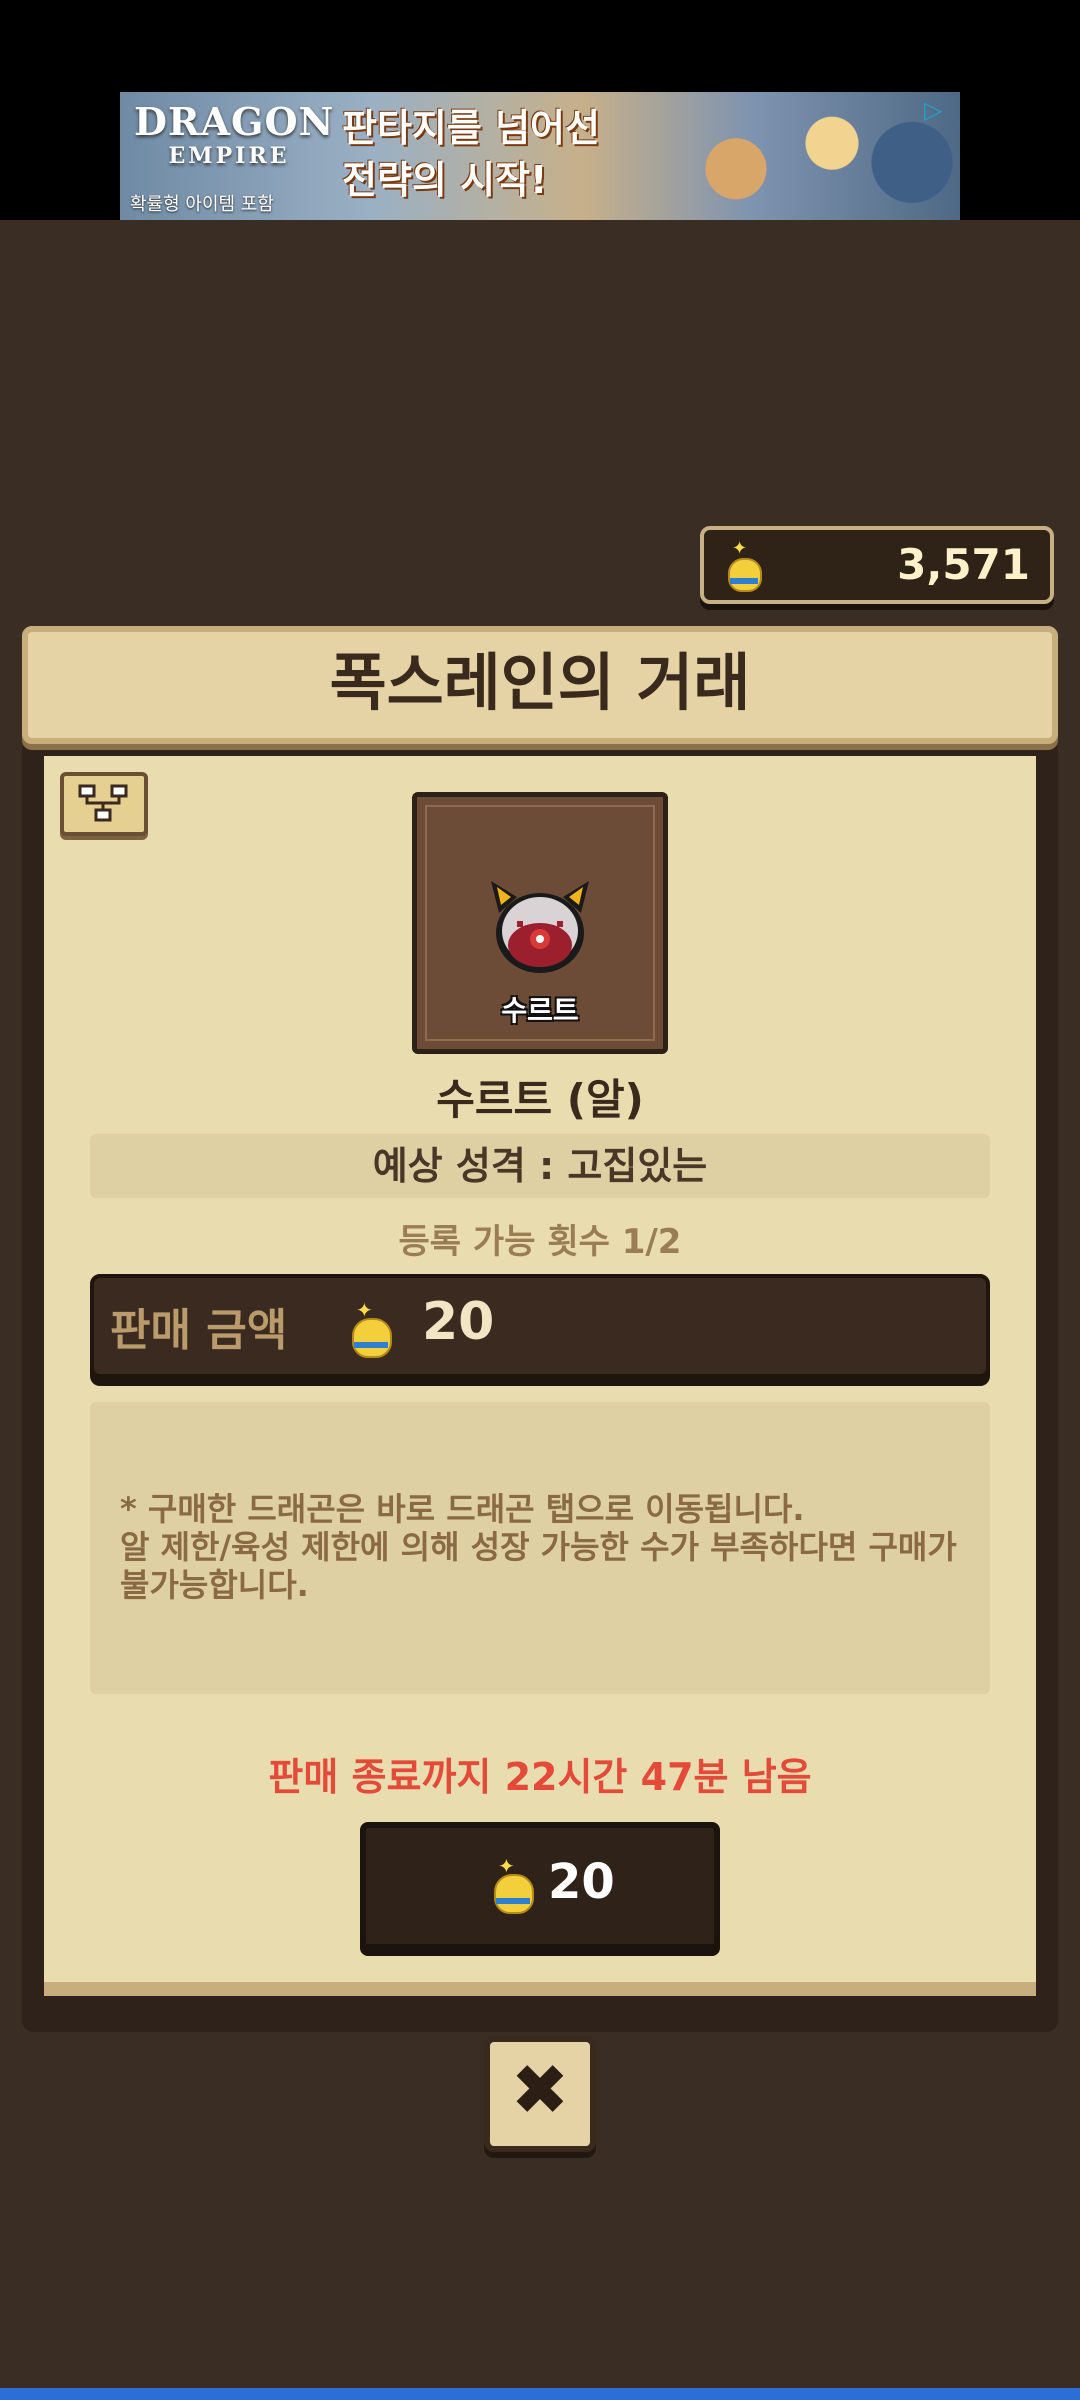  I want to click on sale-timer: 판매 종료까지 22시간 47분 남음, so click(540, 1777).